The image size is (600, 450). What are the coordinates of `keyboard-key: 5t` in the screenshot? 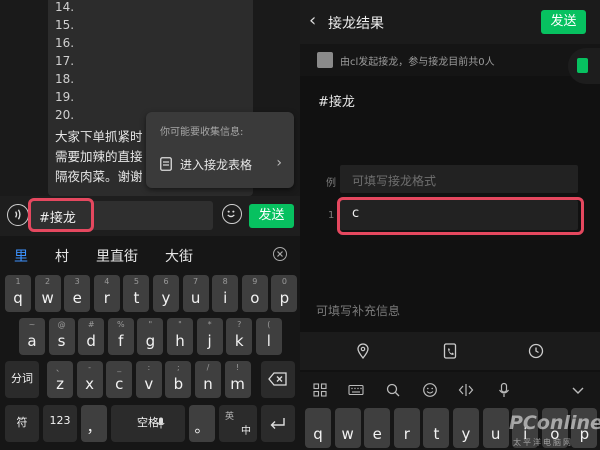 It's located at (136, 293).